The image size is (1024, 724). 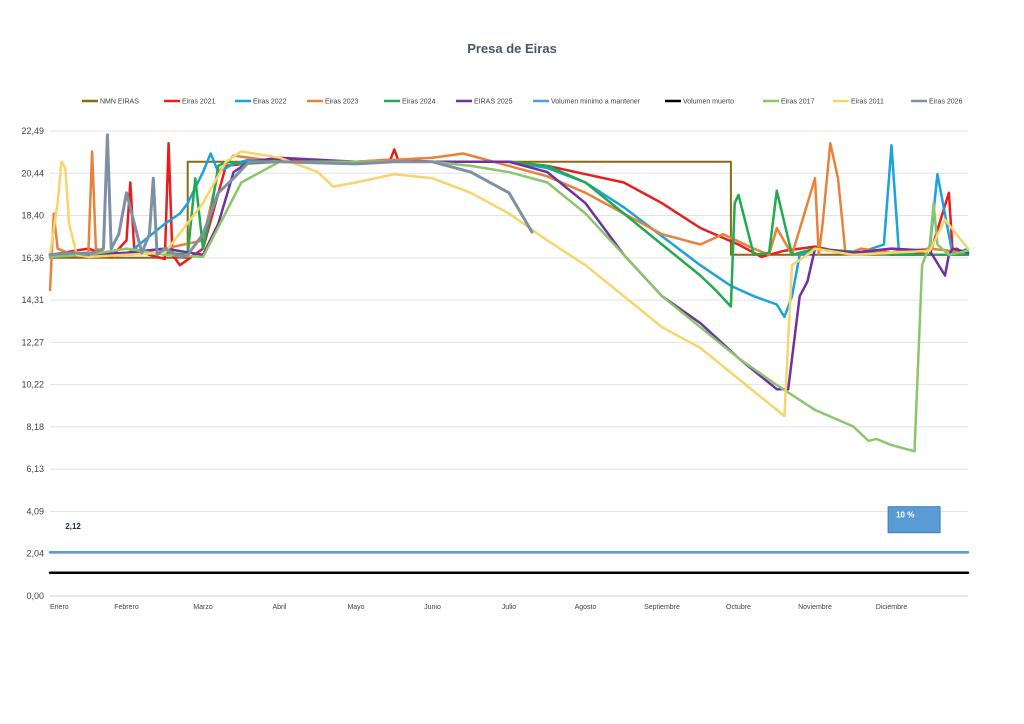 What do you see at coordinates (35, 427) in the screenshot?
I see `y-tick-label: 8,18` at bounding box center [35, 427].